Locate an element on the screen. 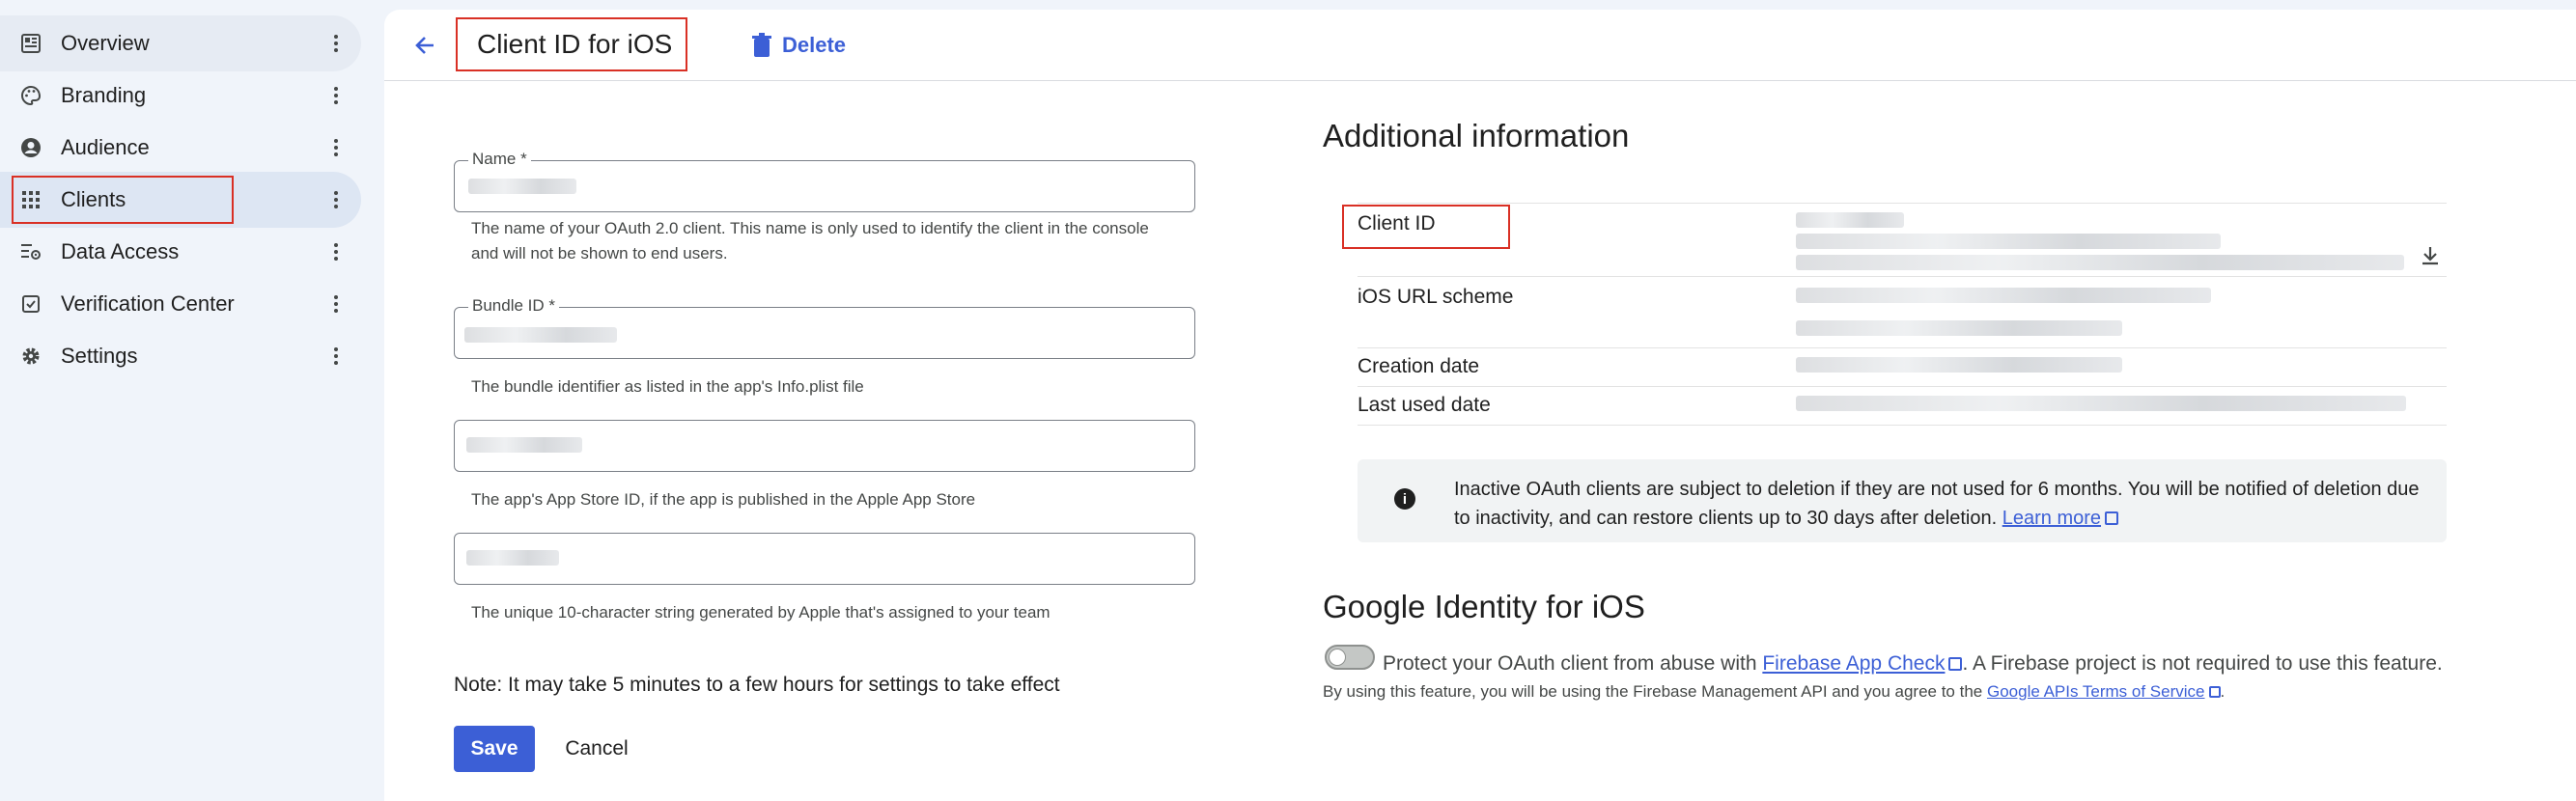 This screenshot has height=801, width=2576. sidebar-item-label: Settings is located at coordinates (100, 356).